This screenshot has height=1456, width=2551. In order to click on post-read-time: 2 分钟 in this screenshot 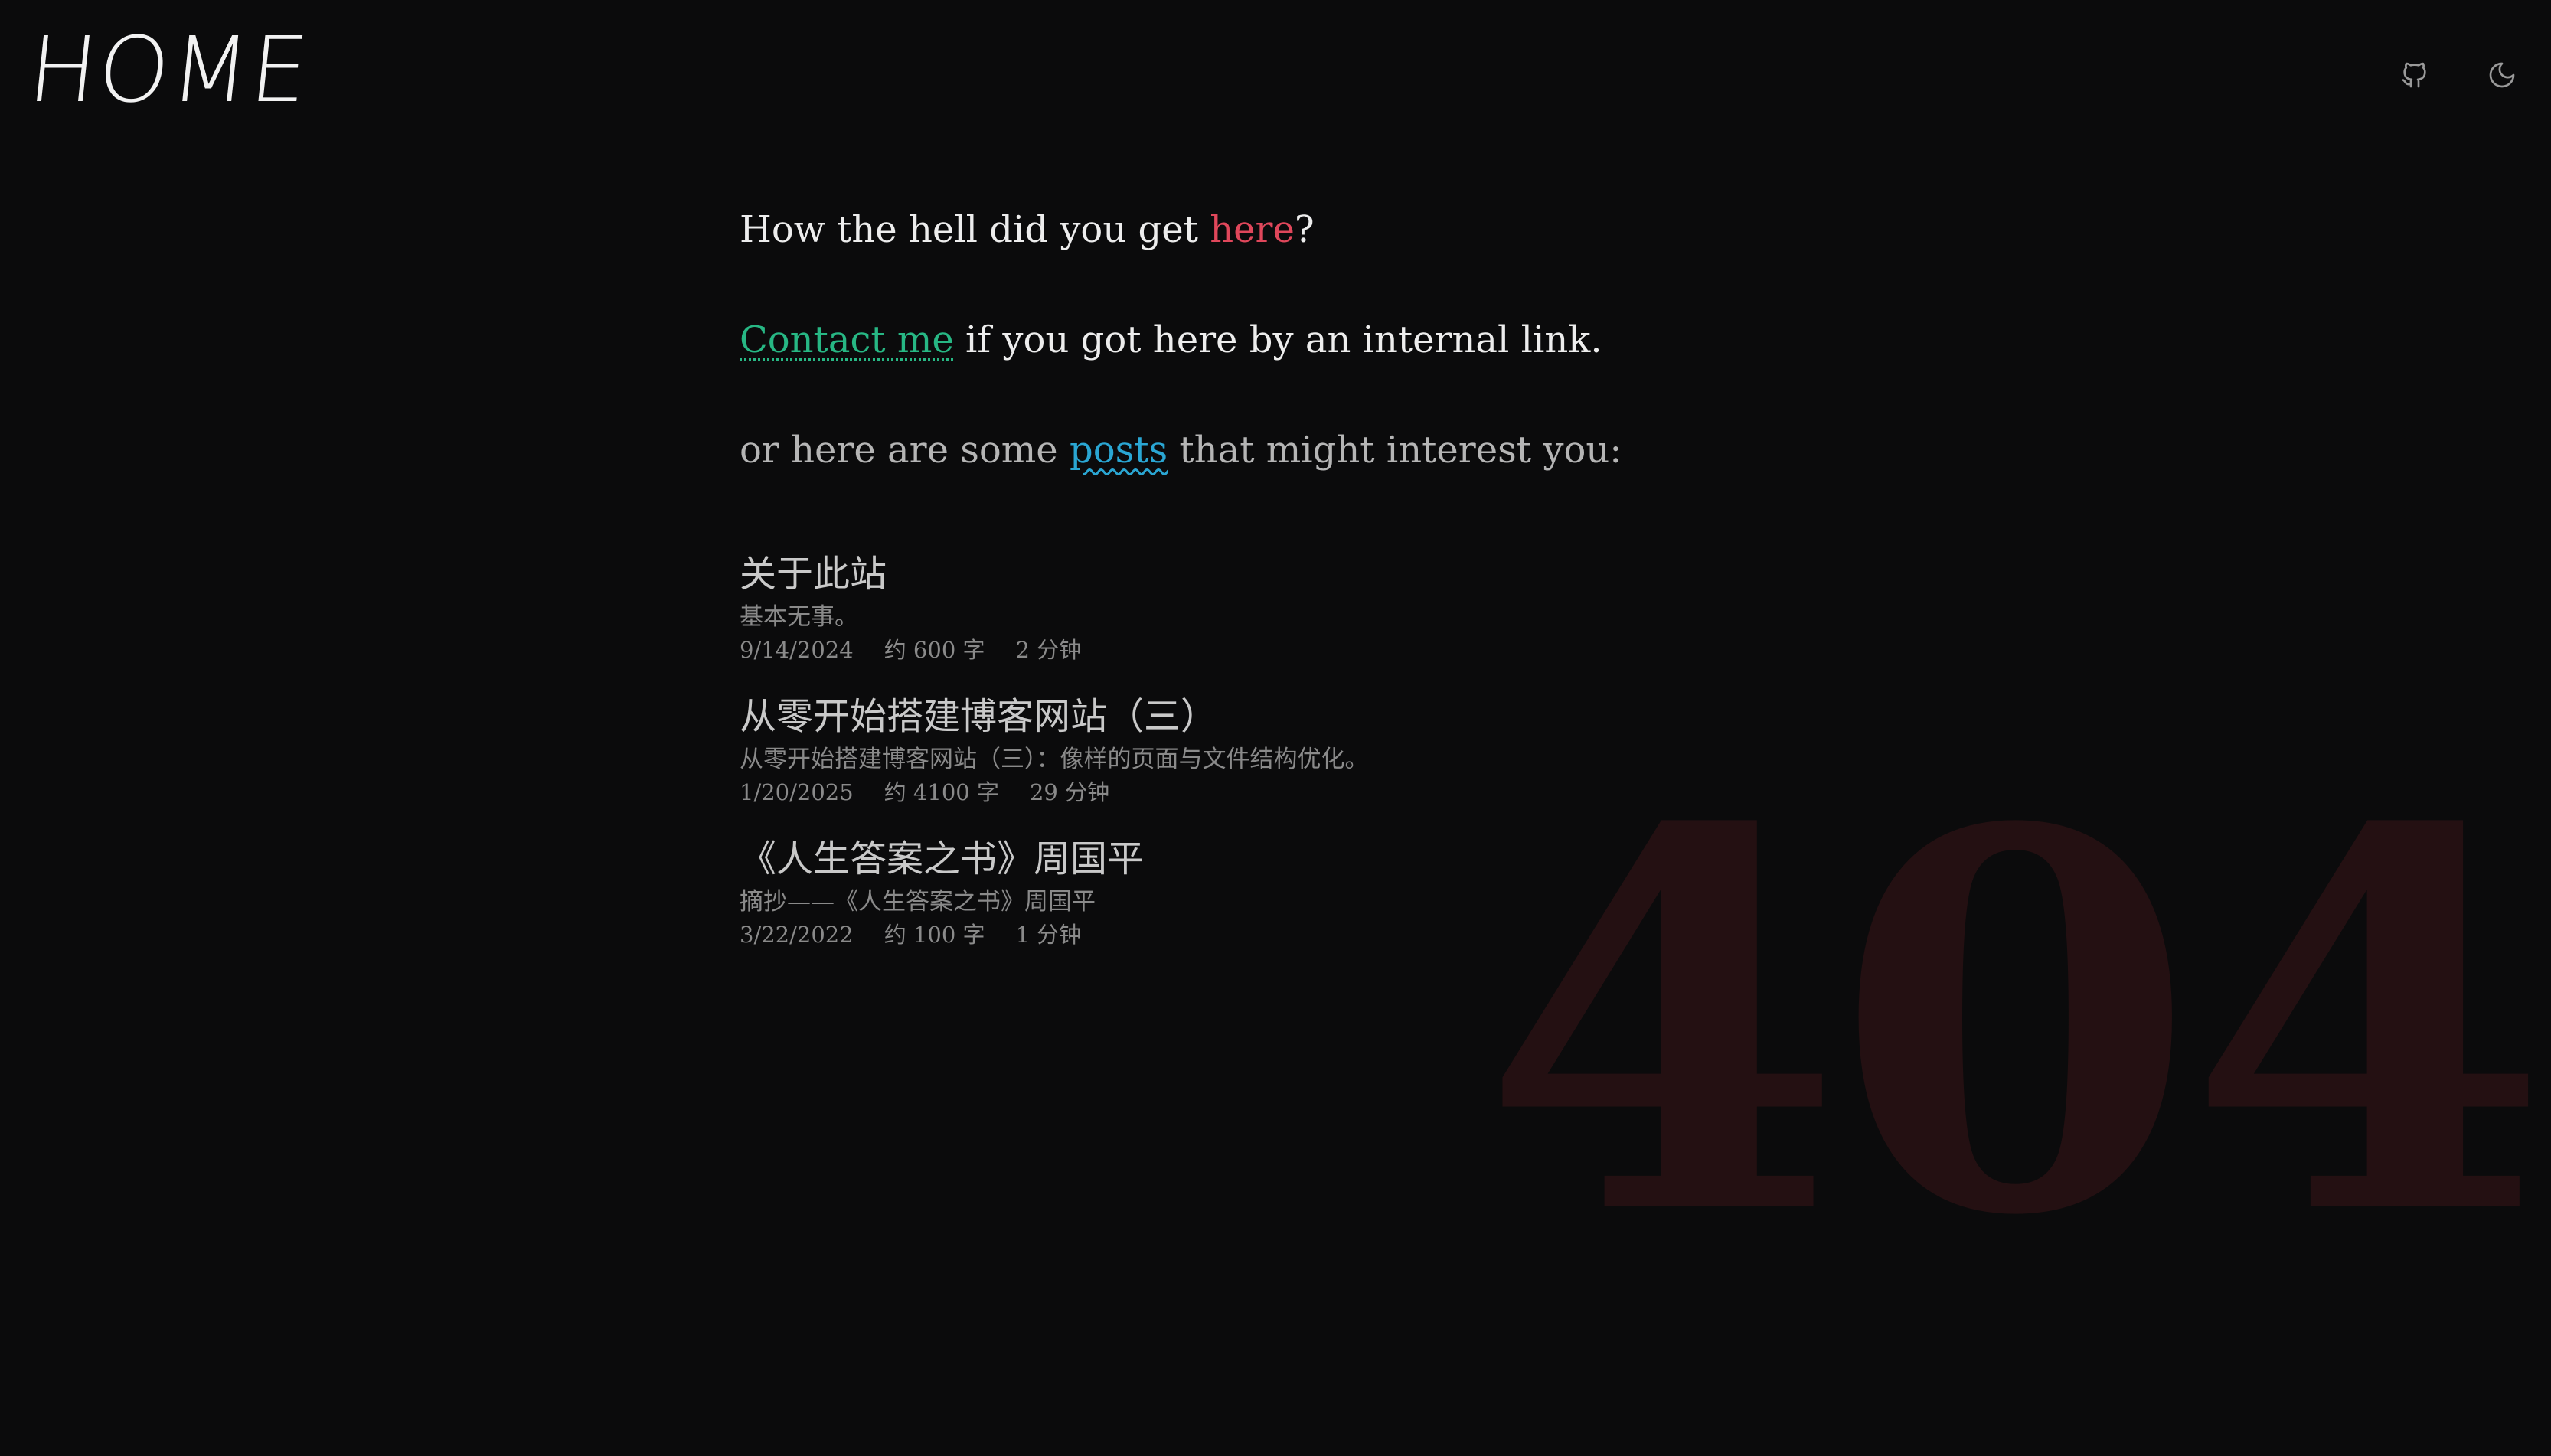, I will do `click(1048, 650)`.